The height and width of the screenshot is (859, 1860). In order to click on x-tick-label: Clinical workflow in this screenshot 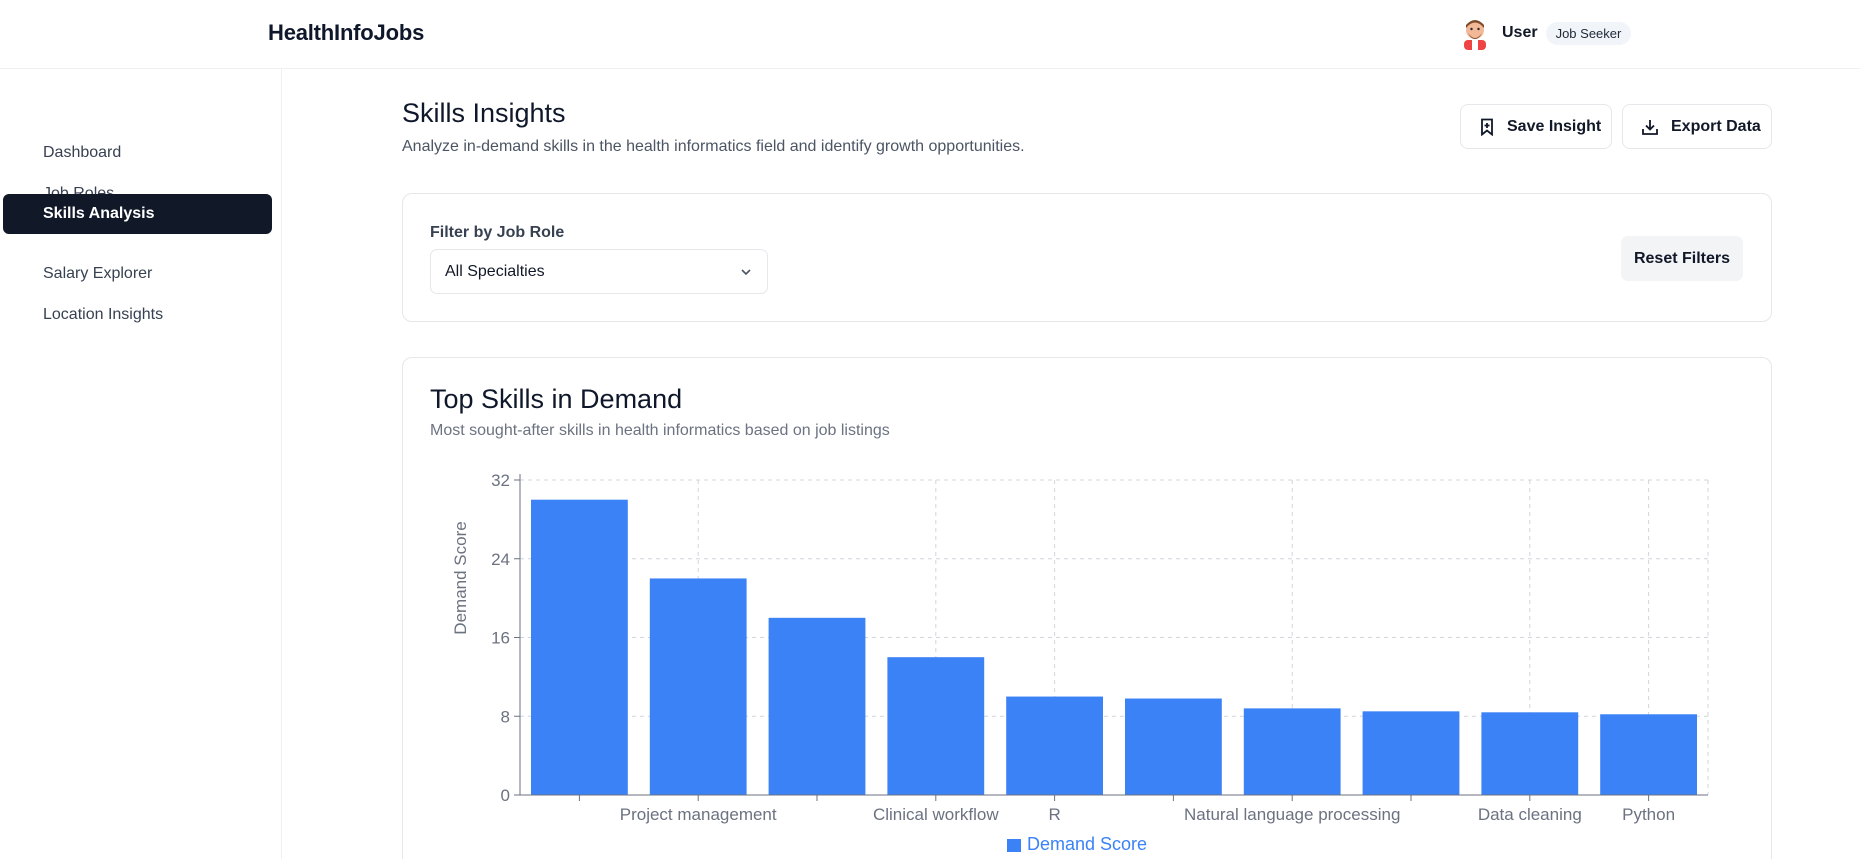, I will do `click(936, 814)`.